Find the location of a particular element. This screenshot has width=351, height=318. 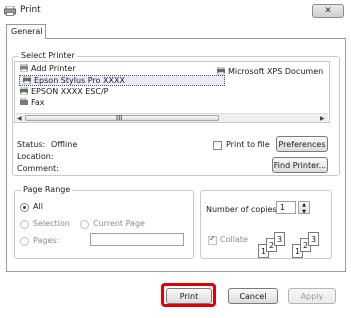

all-label: All is located at coordinates (38, 206).